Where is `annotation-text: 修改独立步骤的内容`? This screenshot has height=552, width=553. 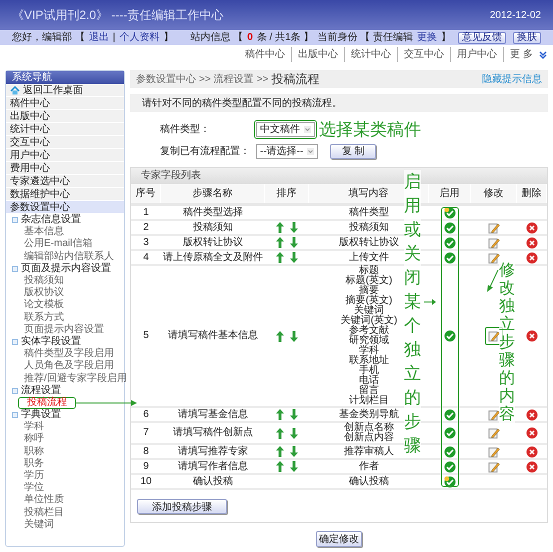
annotation-text: 修改独立步骤的内容 is located at coordinates (507, 343).